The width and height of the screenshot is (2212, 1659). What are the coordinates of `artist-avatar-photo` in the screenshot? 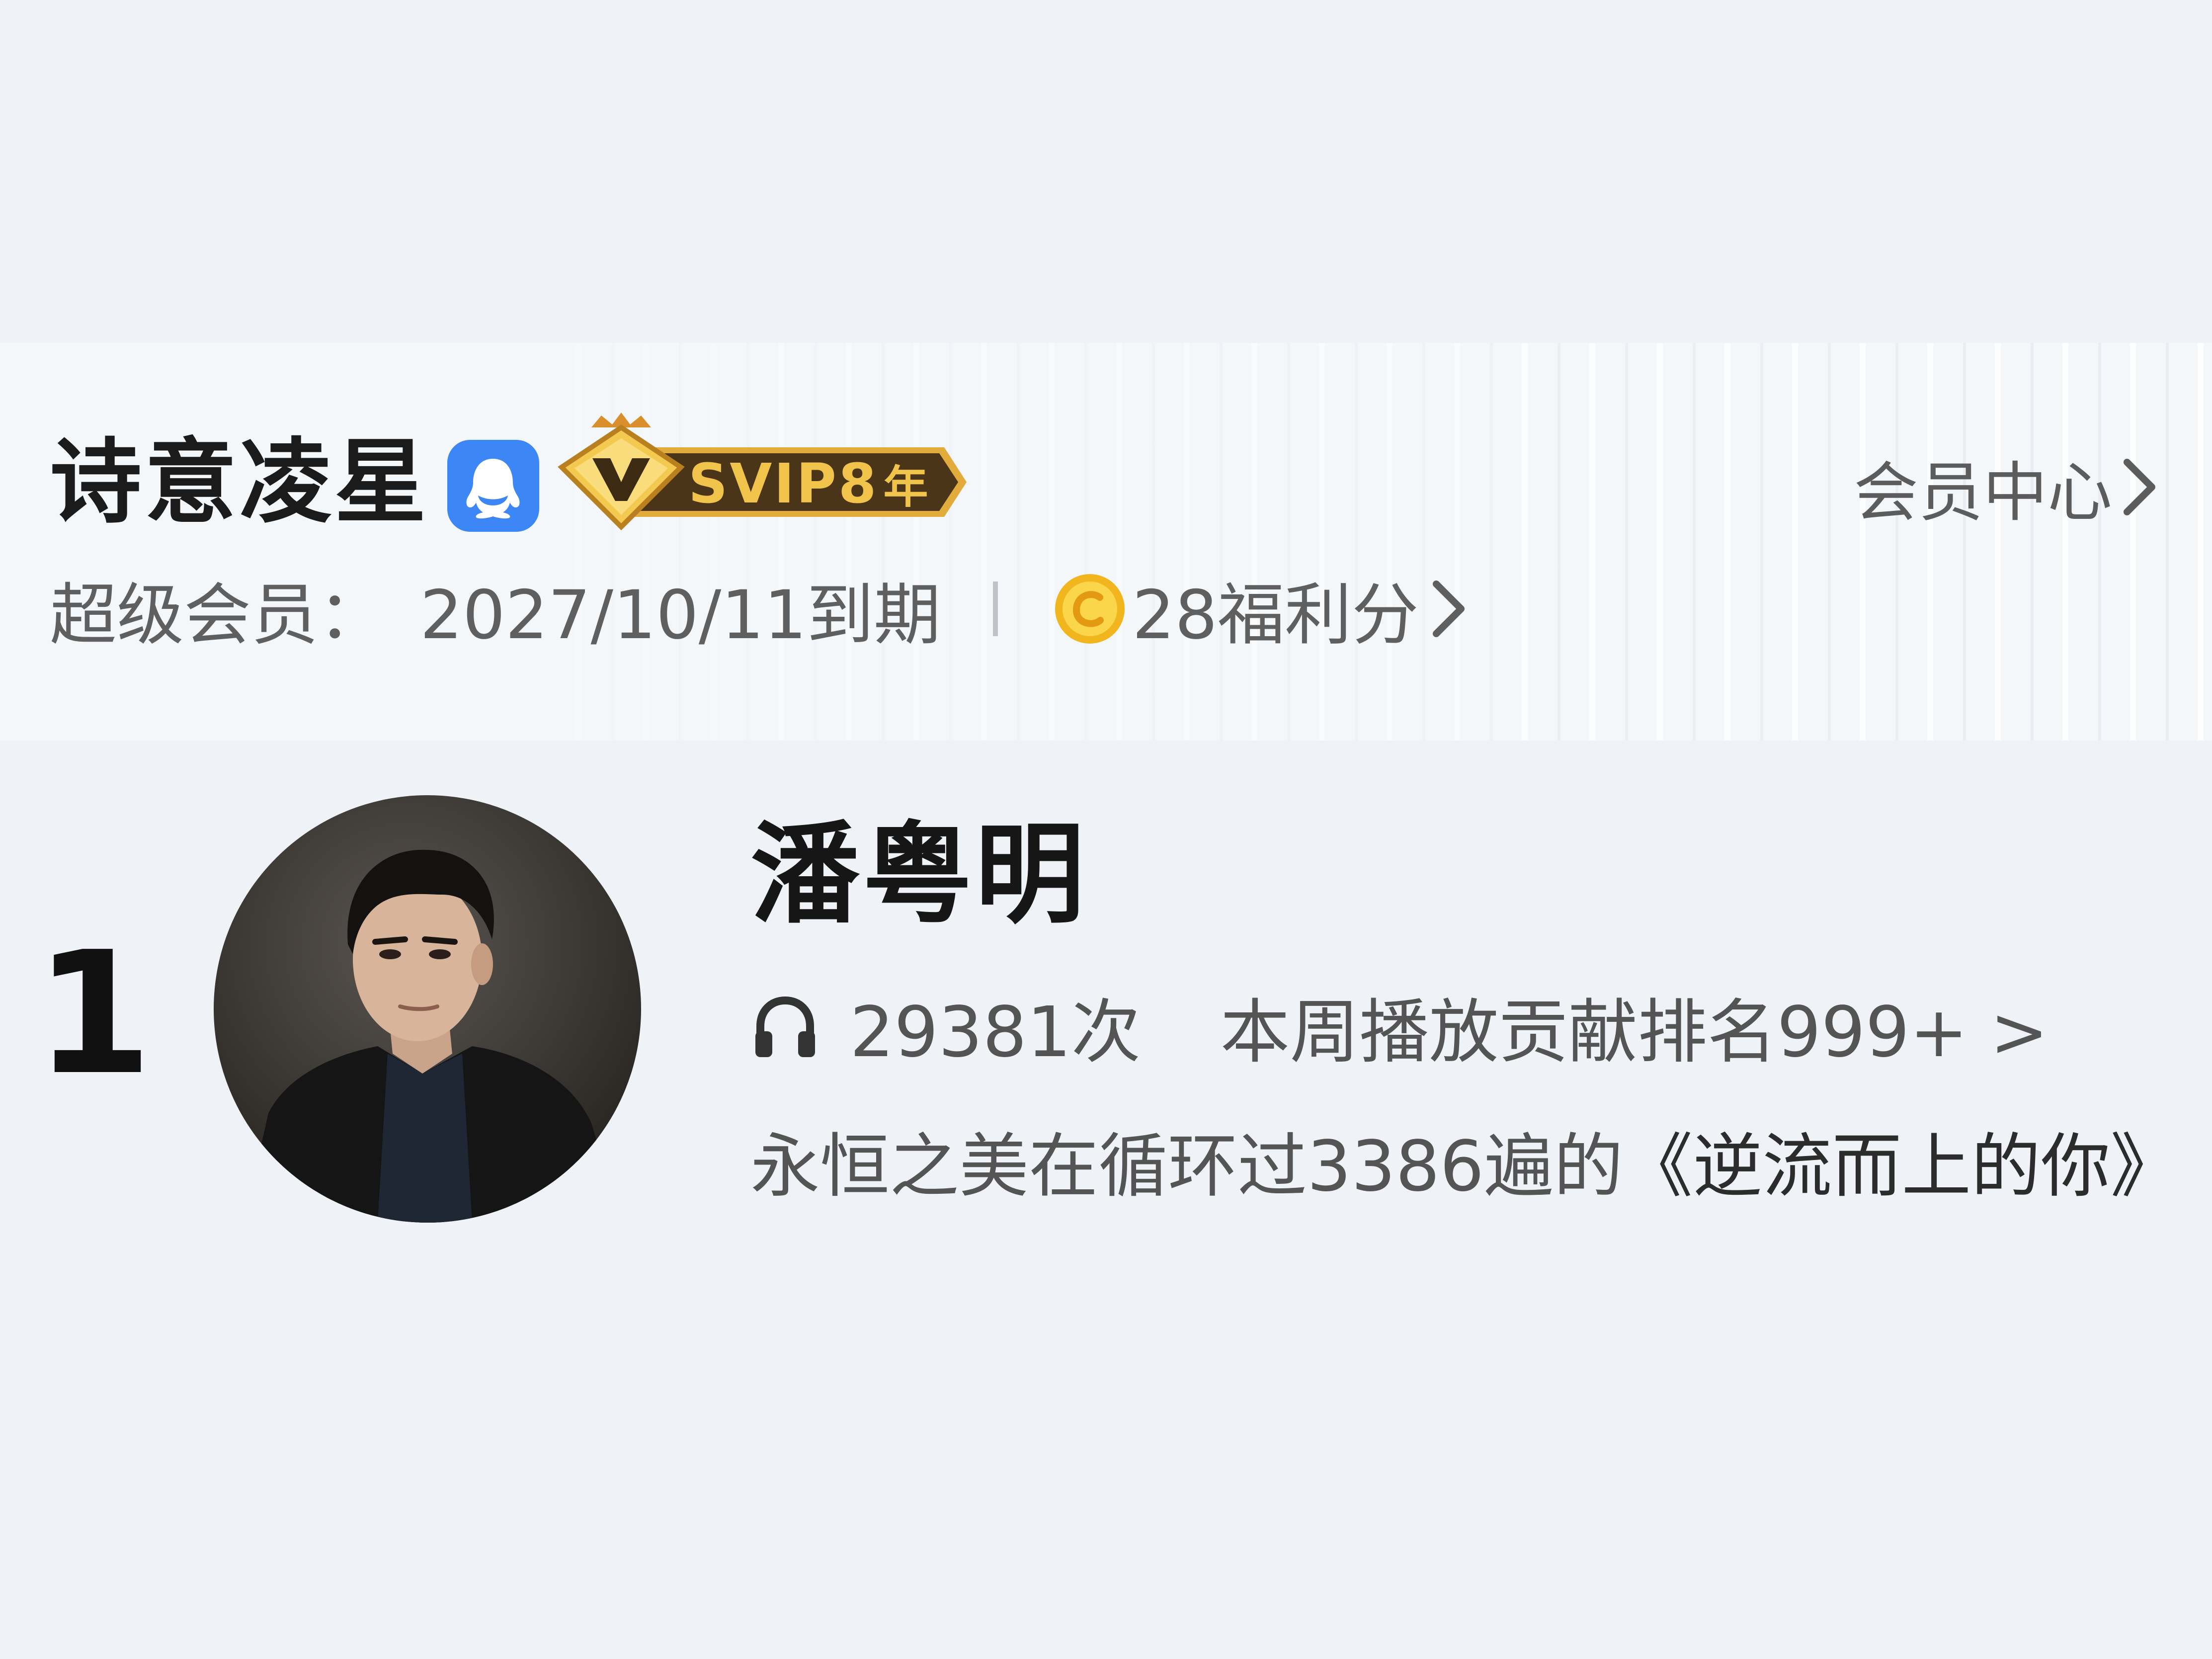 It's located at (427, 1009).